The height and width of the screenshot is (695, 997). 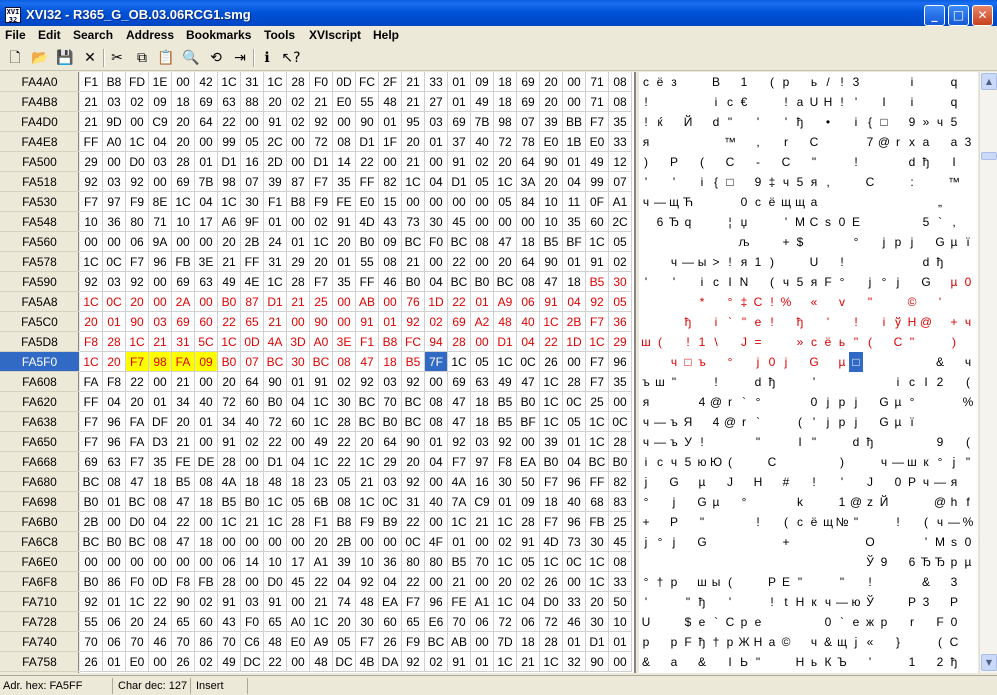 I want to click on hex-byte: 2B, so click(x=574, y=322).